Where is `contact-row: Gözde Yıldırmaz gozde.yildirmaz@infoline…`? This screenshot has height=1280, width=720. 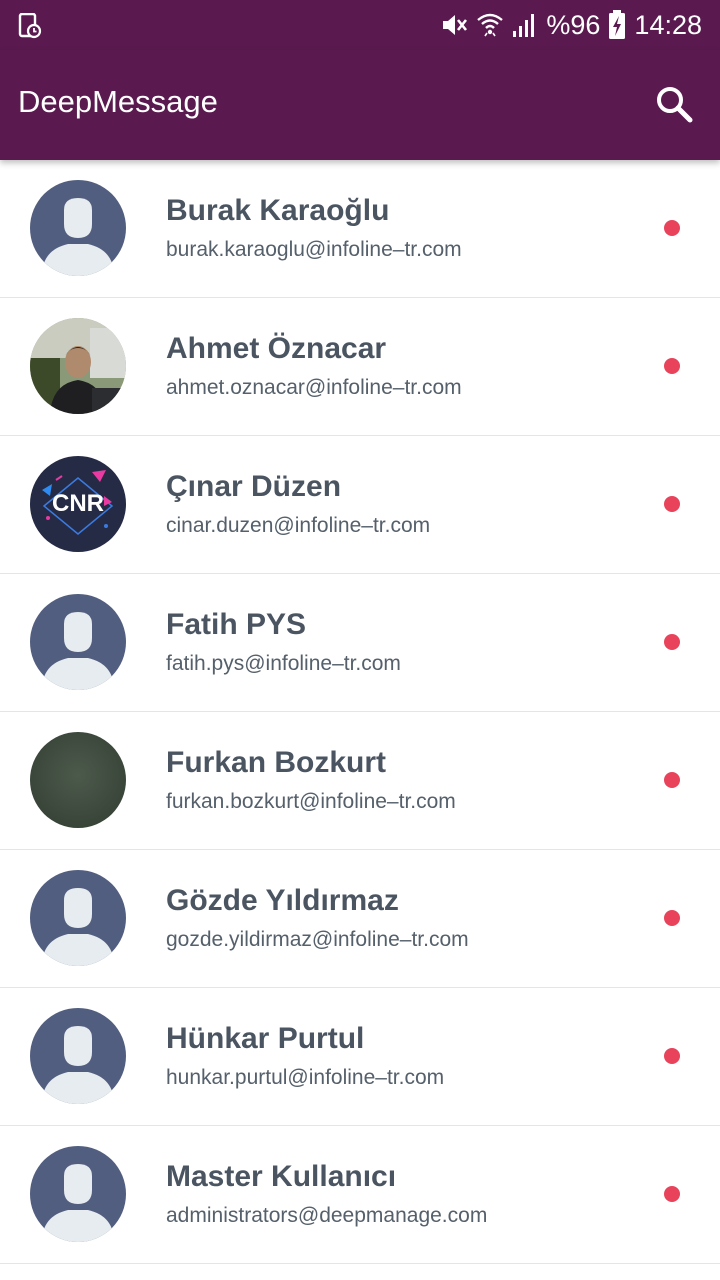
contact-row: Gözde Yıldırmaz gozde.yildirmaz@infoline… is located at coordinates (360, 919).